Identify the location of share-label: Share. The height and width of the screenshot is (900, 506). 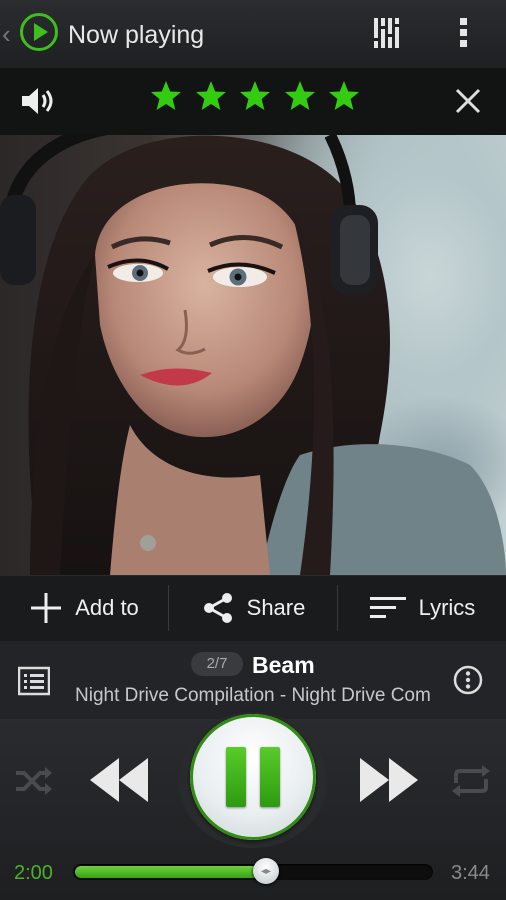
(276, 607).